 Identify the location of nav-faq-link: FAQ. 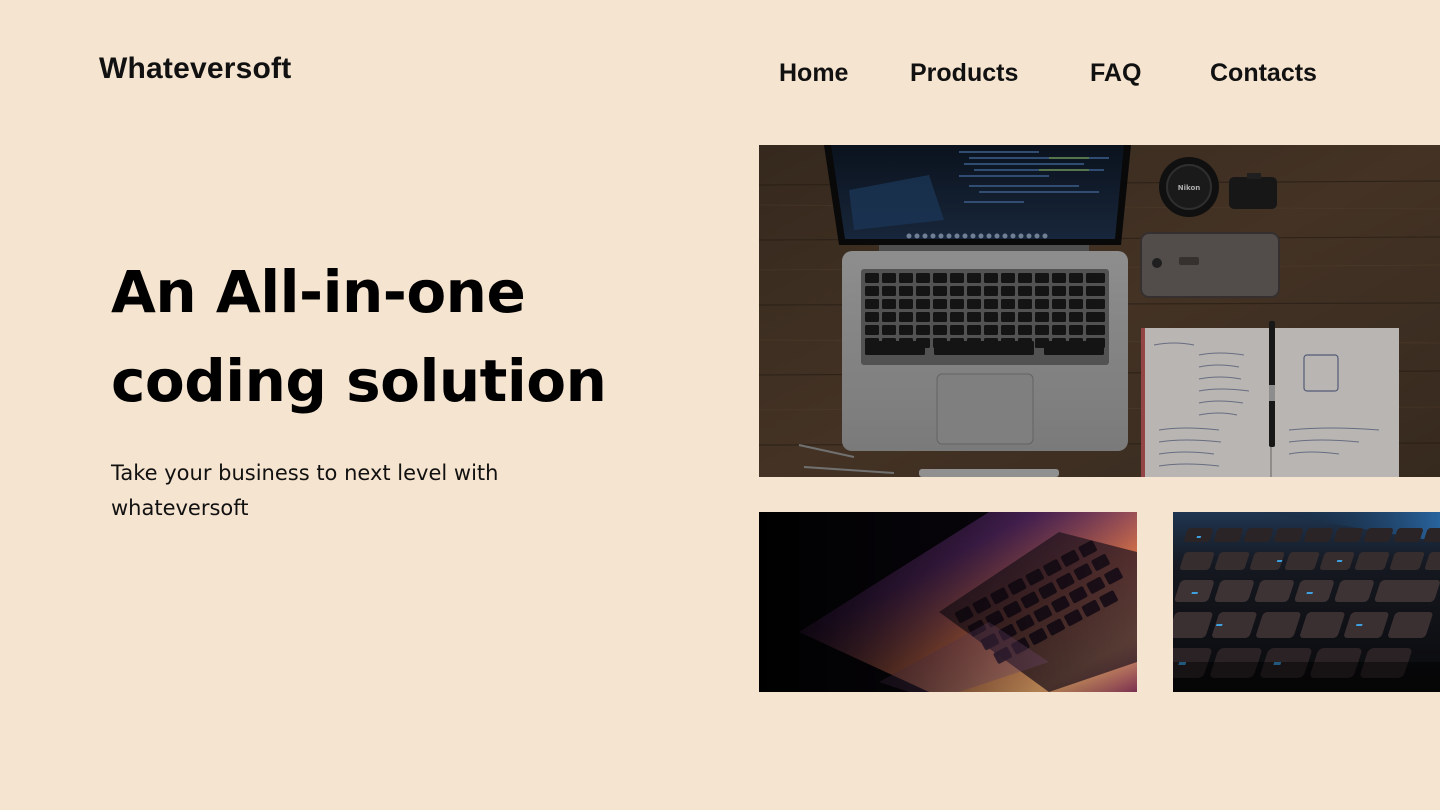
(1115, 73).